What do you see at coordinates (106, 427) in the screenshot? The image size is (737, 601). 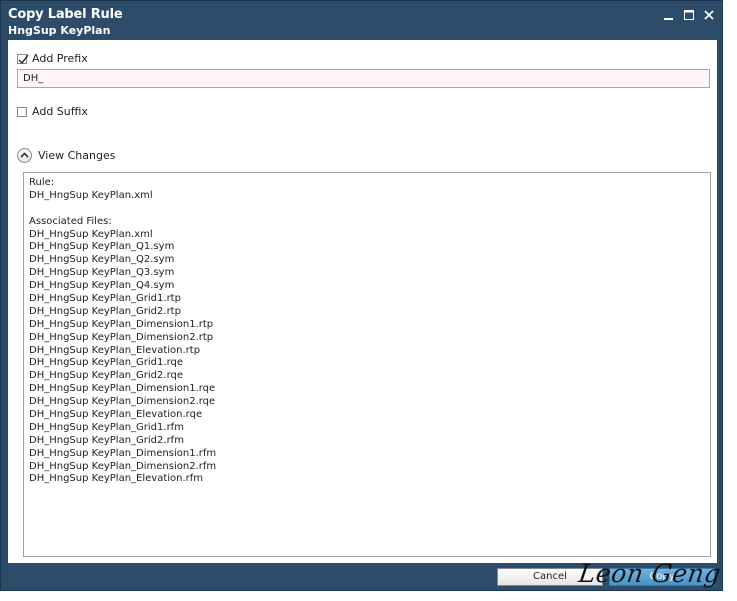 I see `changes-line: DH_HngSup KeyPlan_Grid1.rfm` at bounding box center [106, 427].